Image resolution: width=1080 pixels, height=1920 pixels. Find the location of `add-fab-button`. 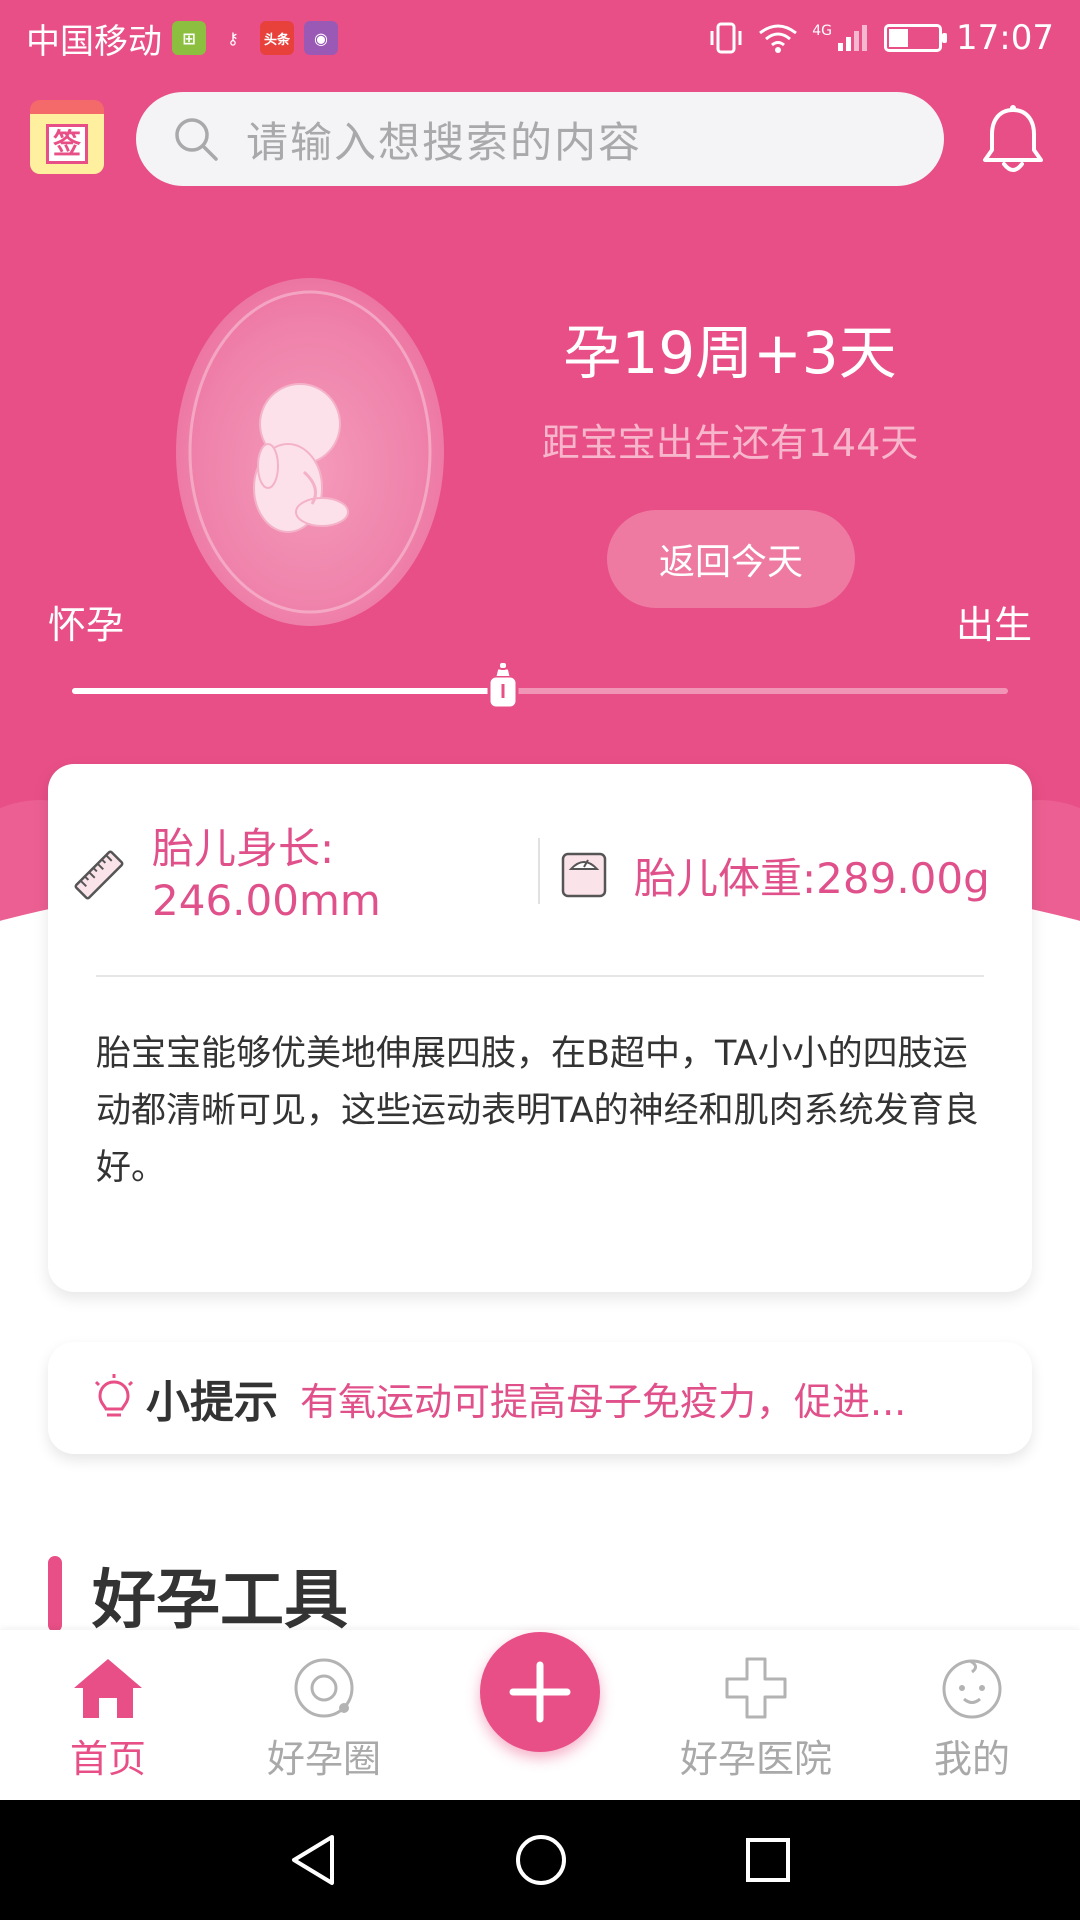

add-fab-button is located at coordinates (540, 1692).